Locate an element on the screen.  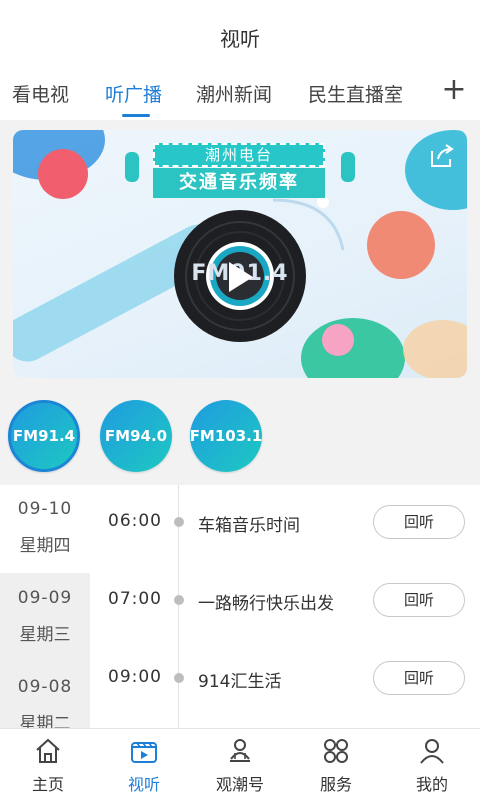
frequency-button-fm94-0: FM94.0 is located at coordinates (136, 436).